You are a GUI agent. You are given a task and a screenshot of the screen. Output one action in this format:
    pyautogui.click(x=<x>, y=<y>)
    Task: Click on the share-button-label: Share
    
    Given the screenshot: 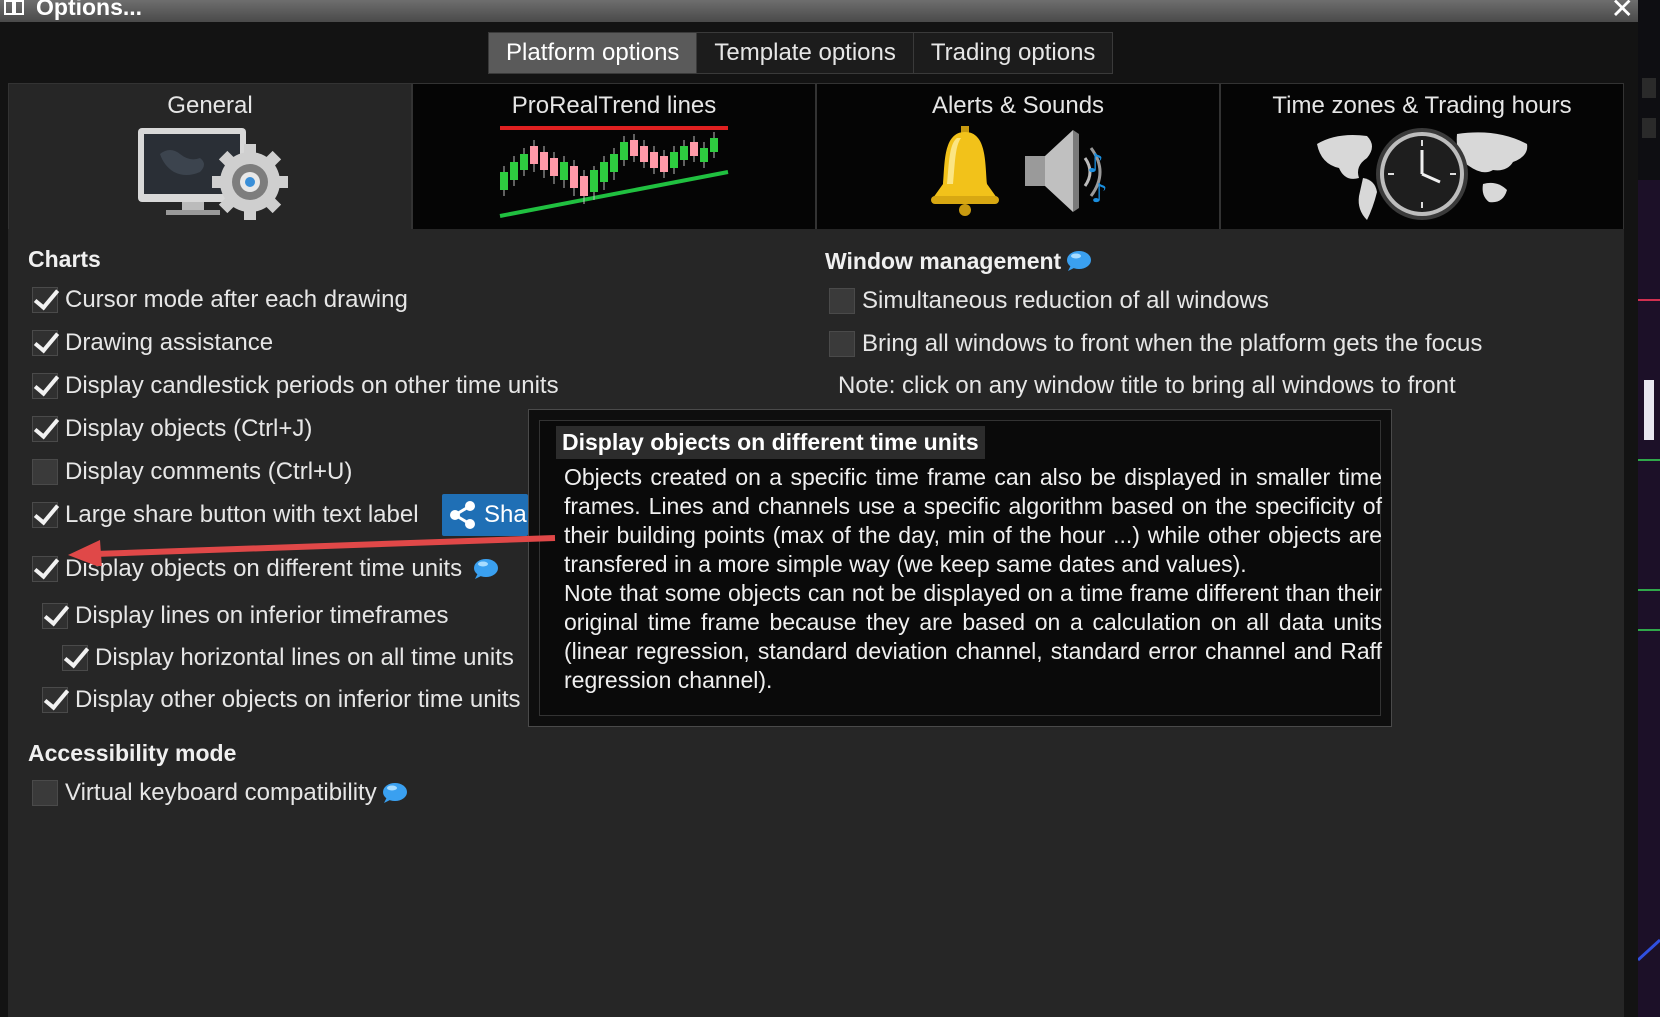 What is the action you would take?
    pyautogui.click(x=506, y=514)
    